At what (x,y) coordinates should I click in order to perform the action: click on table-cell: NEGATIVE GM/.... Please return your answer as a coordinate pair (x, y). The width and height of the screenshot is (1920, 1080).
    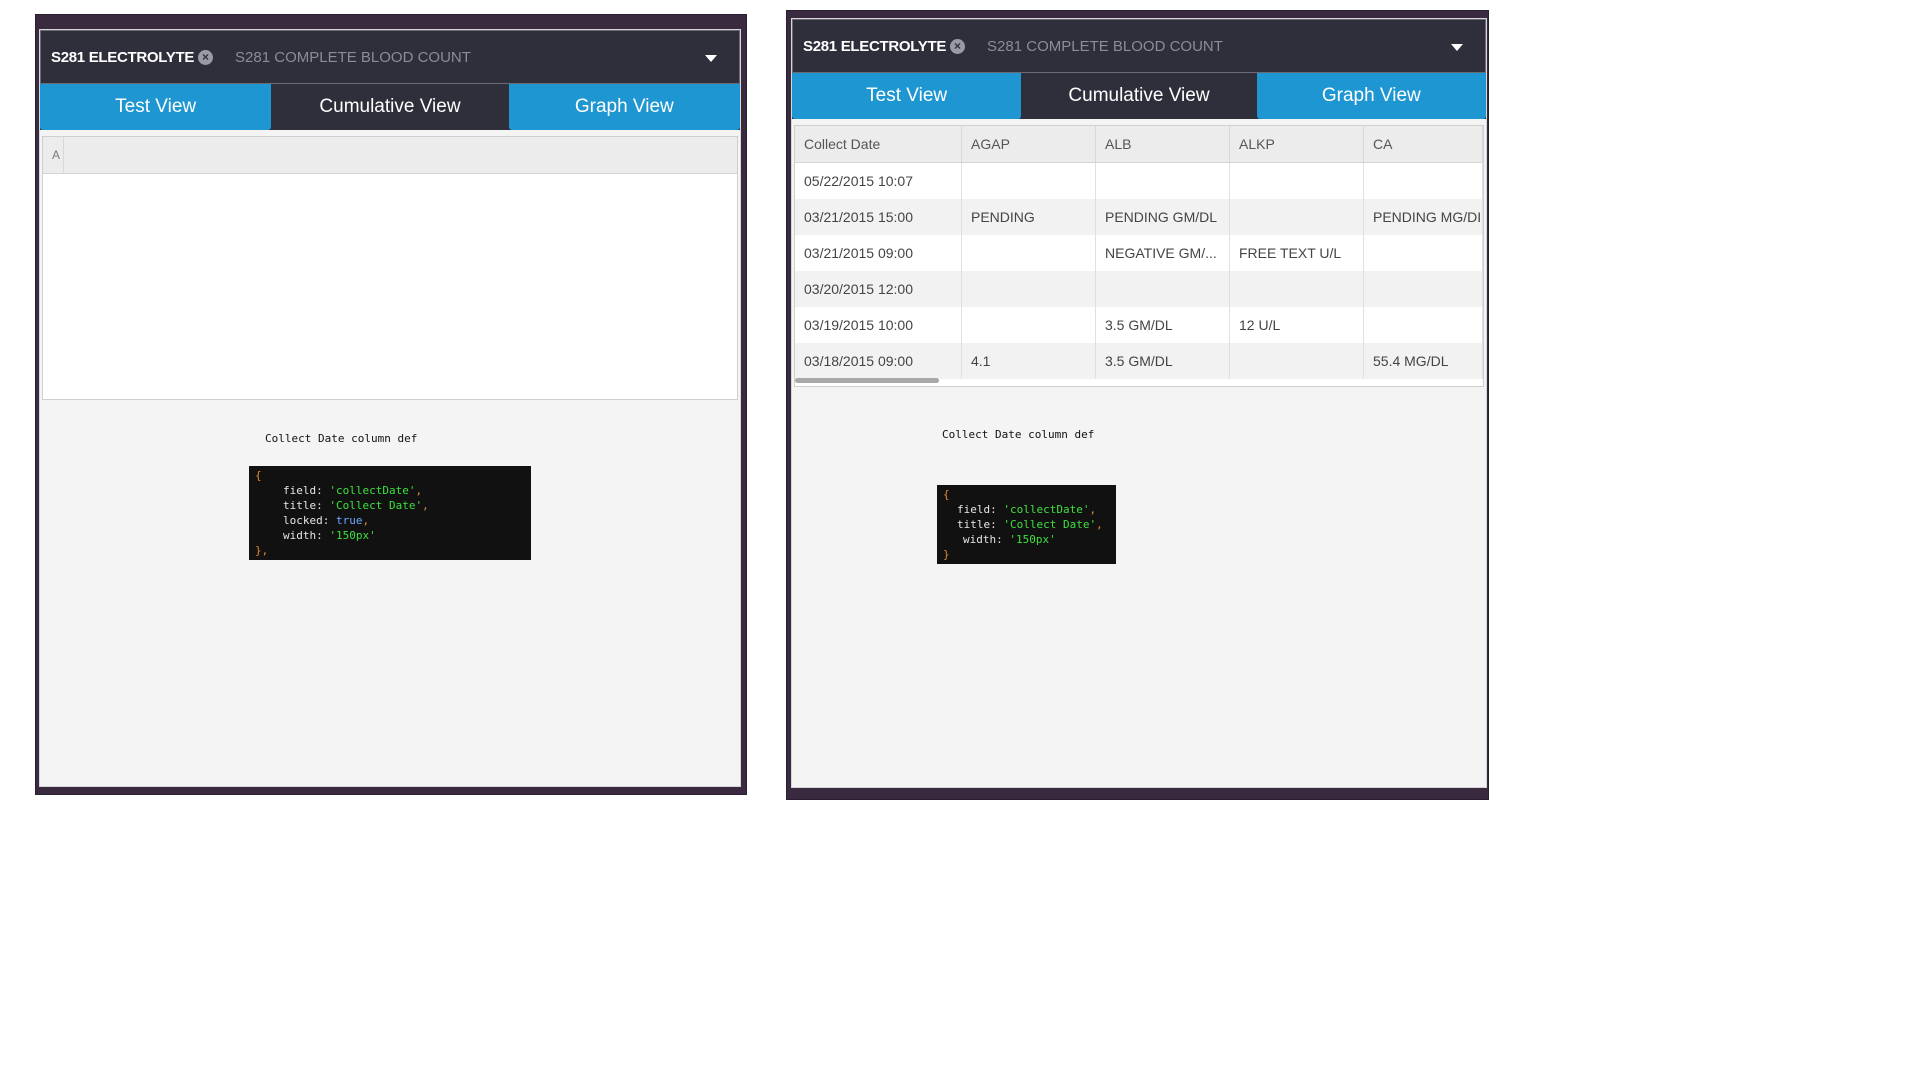
    Looking at the image, I should click on (1163, 253).